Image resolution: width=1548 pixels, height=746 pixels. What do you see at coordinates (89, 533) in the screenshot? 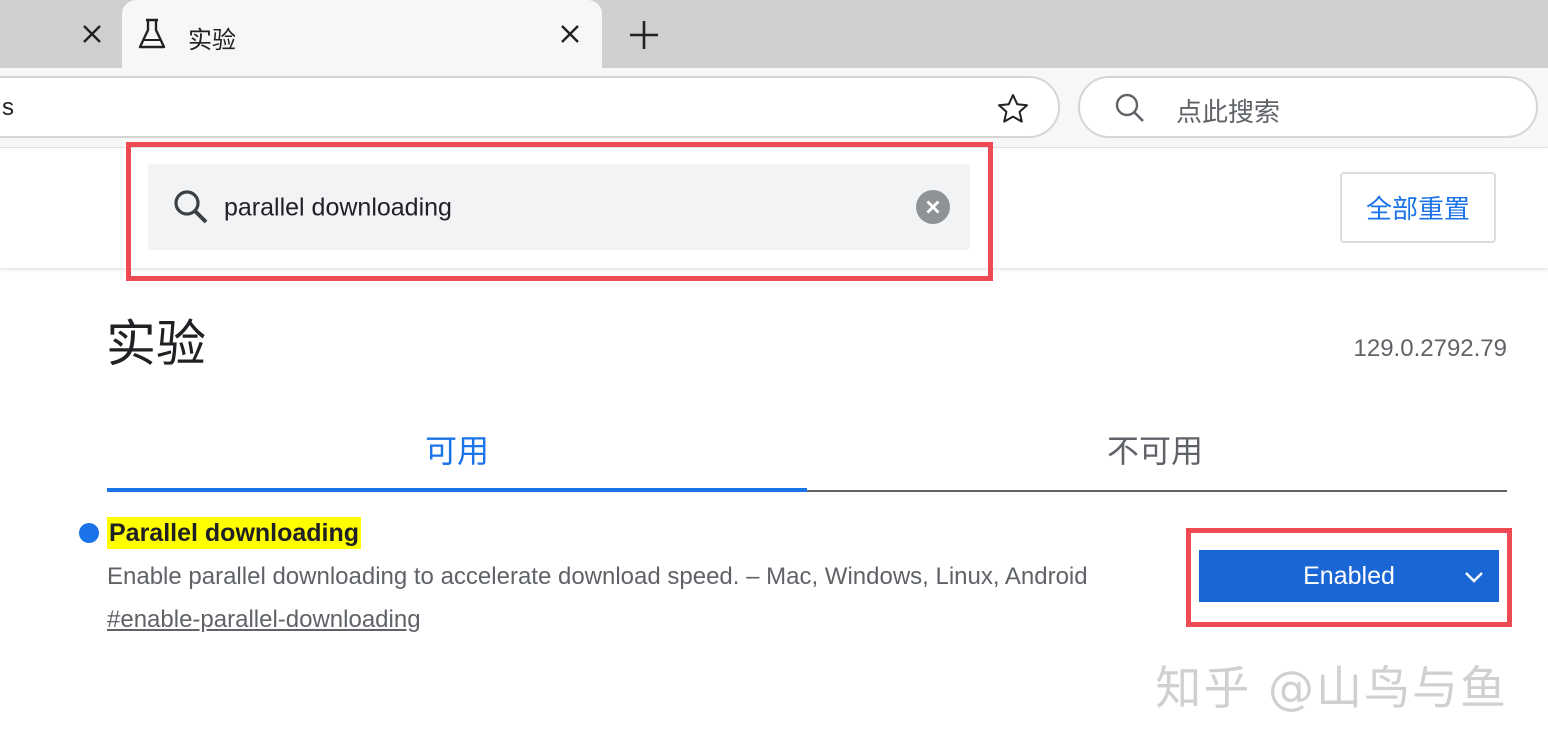
I see `modified-dot` at bounding box center [89, 533].